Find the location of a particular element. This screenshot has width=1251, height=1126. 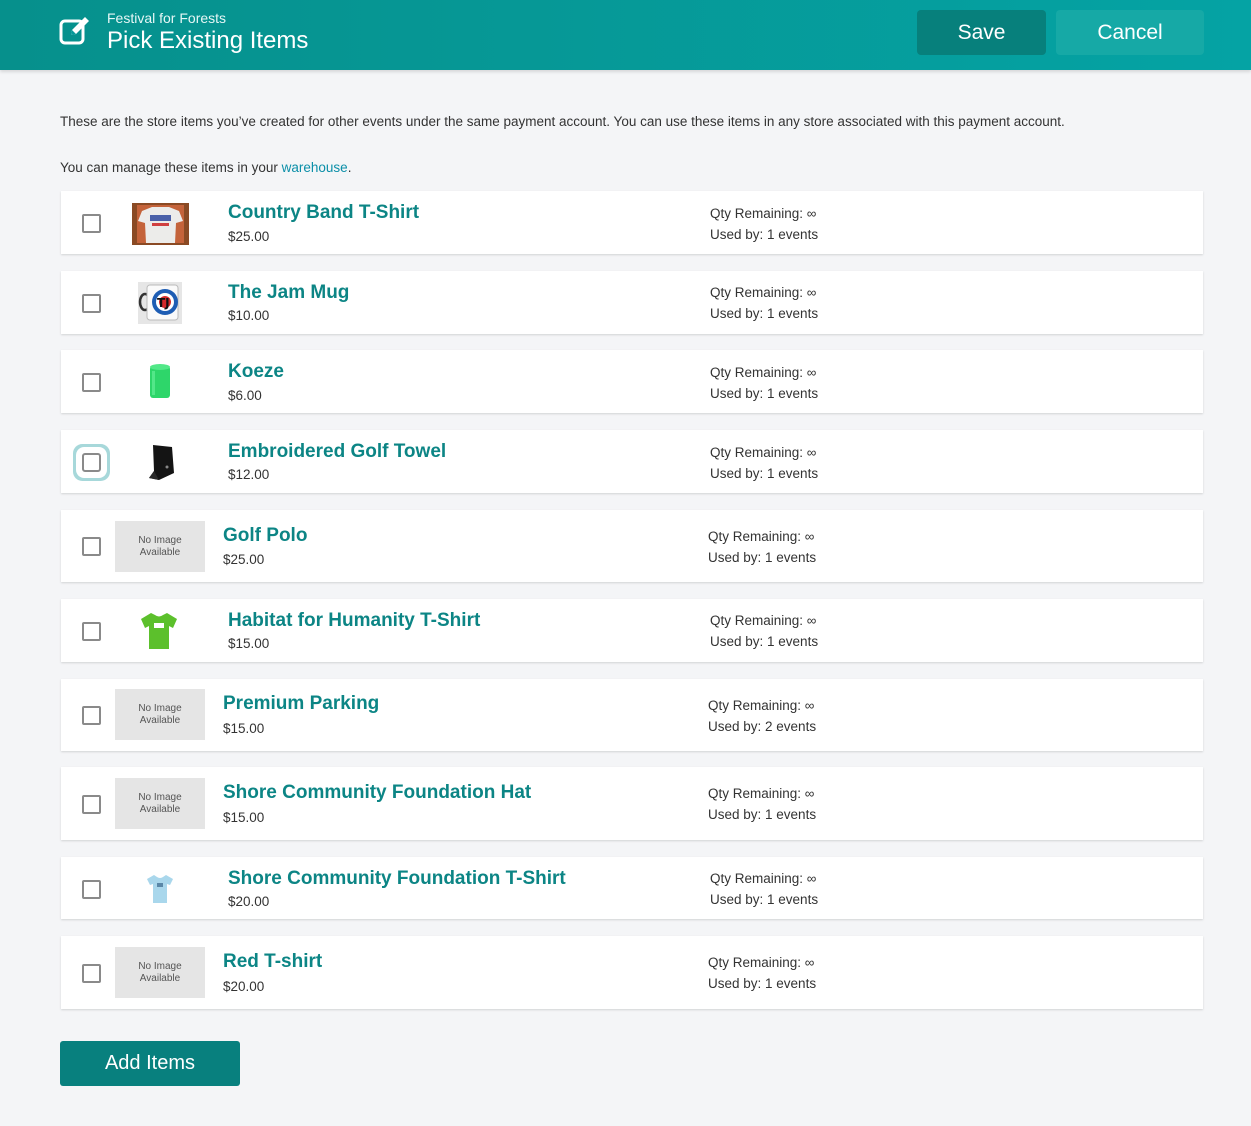

item-name: Country Band T-Shirt is located at coordinates (323, 213).